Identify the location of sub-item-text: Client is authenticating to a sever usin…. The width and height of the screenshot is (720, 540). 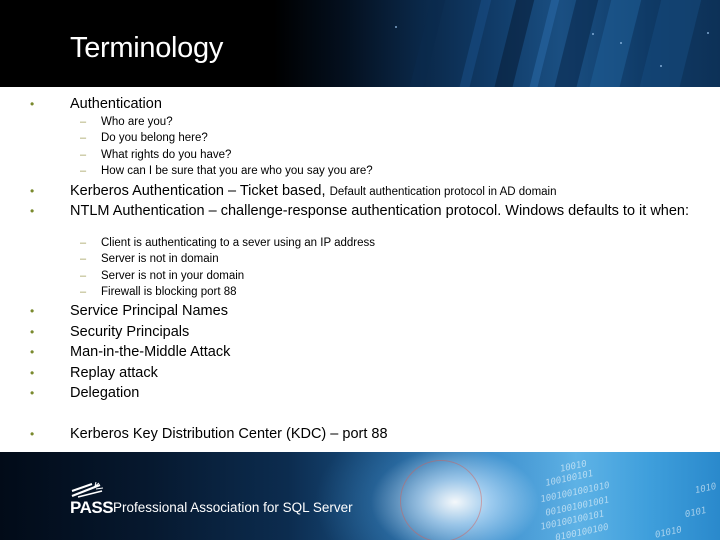
(238, 243).